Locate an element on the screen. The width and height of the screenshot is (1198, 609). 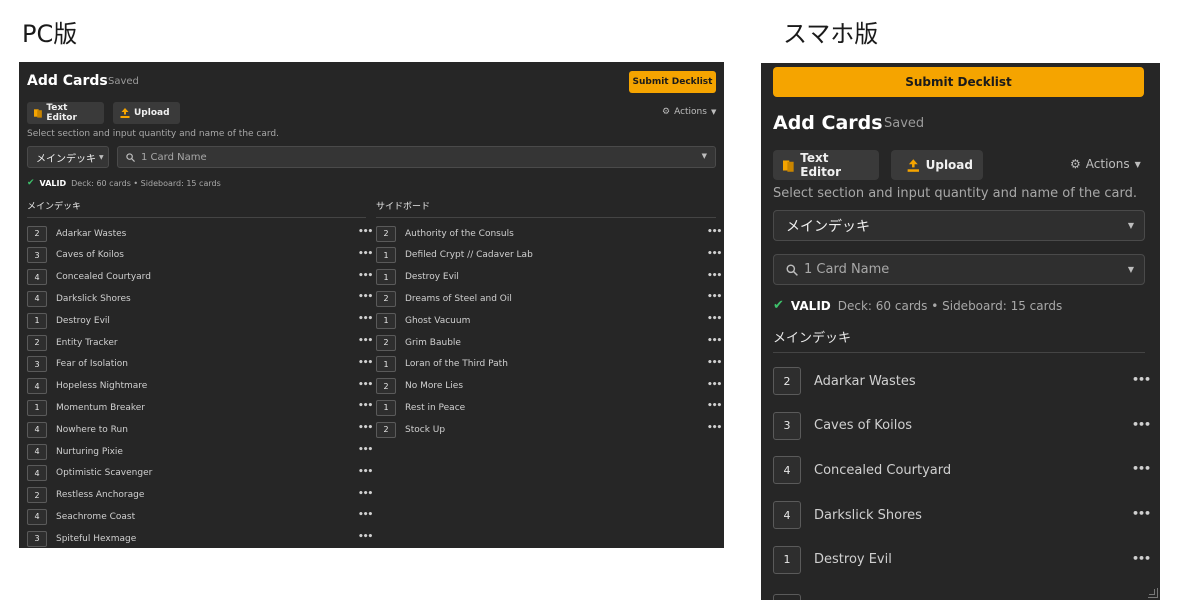
card-row: 4 Hopeless Nightmare is located at coordinates (87, 386).